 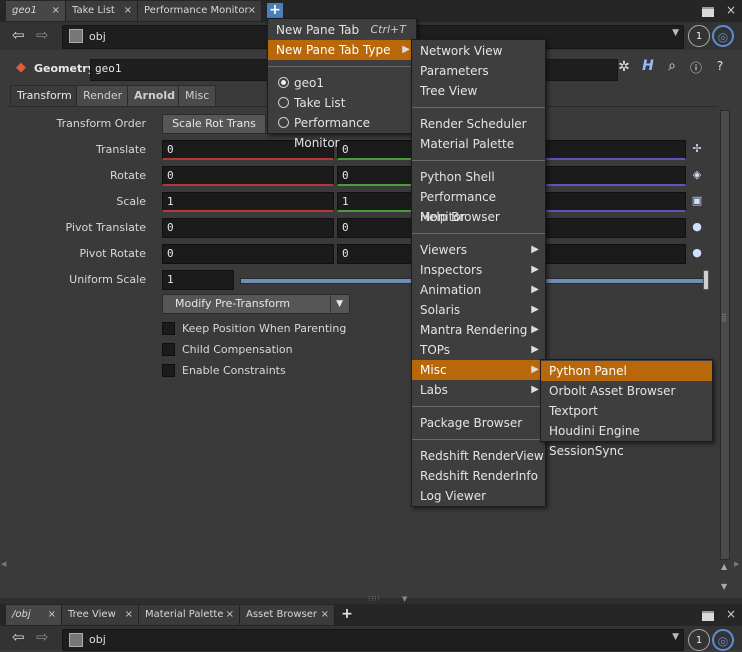 I want to click on scale-x-field: 1, so click(x=248, y=202).